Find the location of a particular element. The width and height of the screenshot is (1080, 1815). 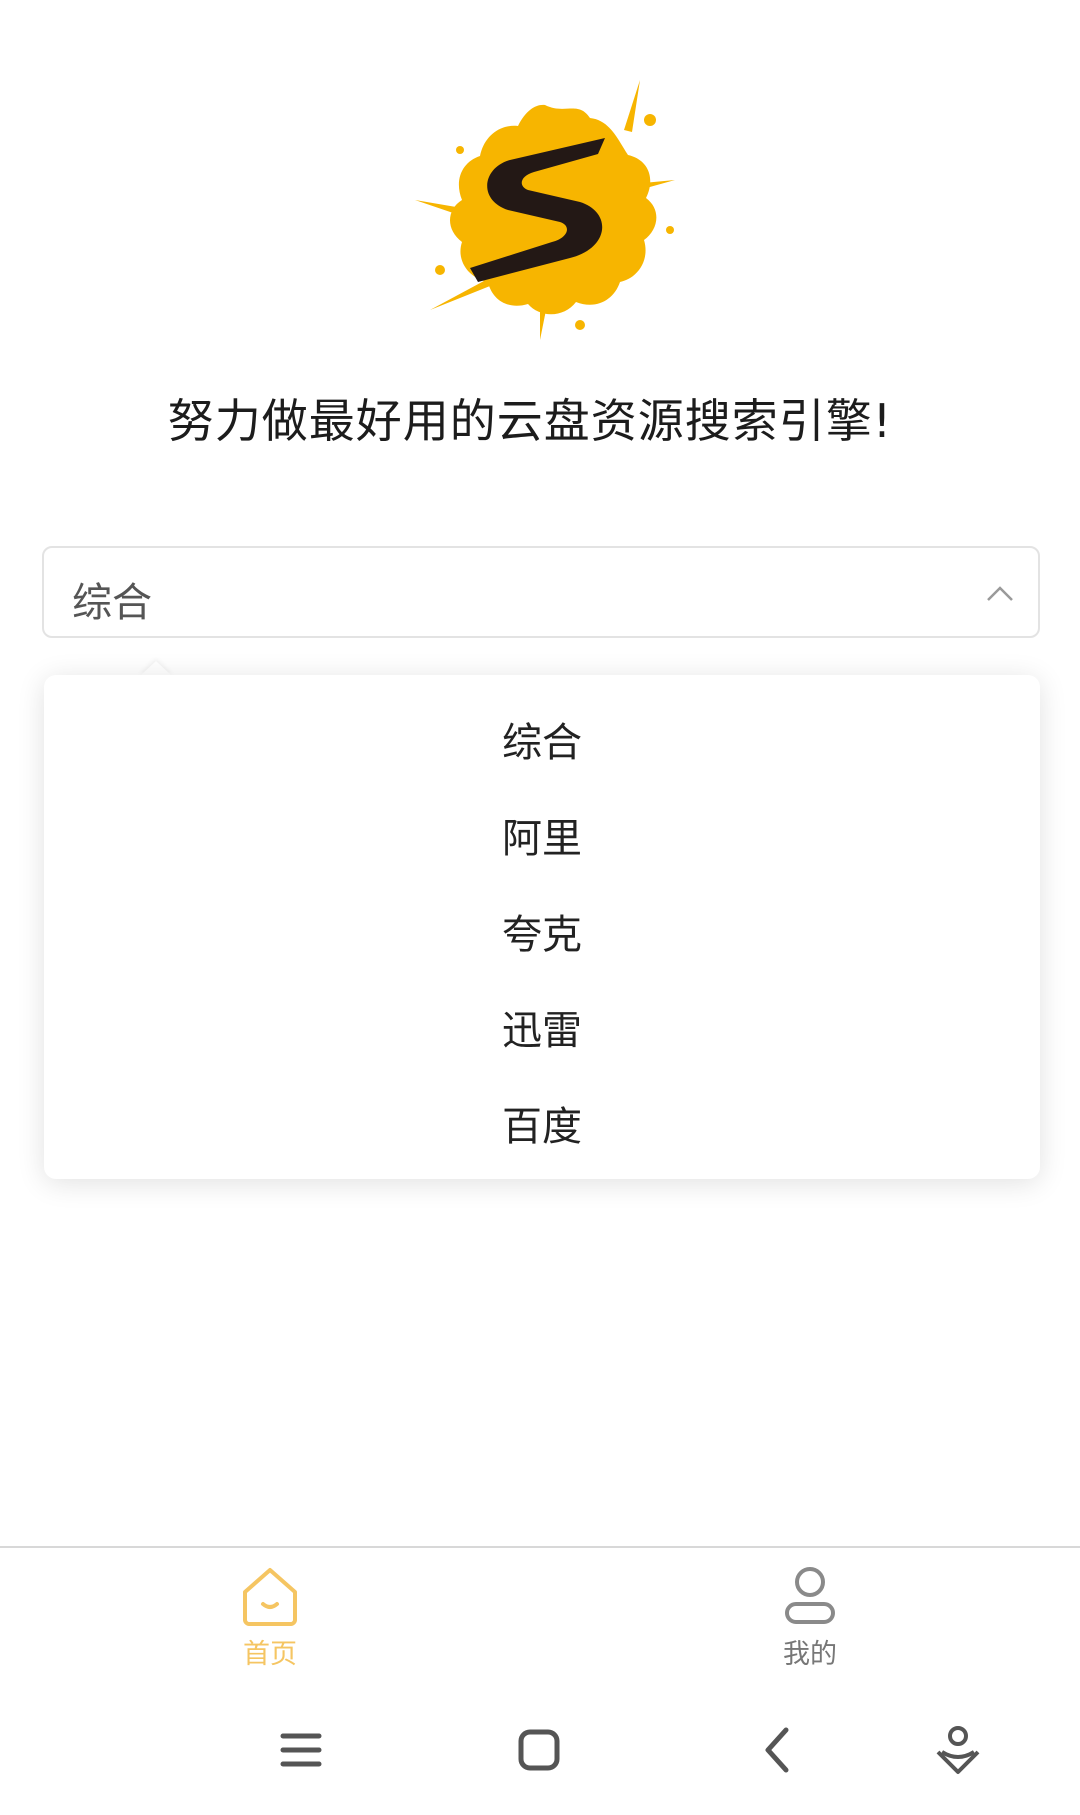

dropdown-caret is located at coordinates (156, 668).